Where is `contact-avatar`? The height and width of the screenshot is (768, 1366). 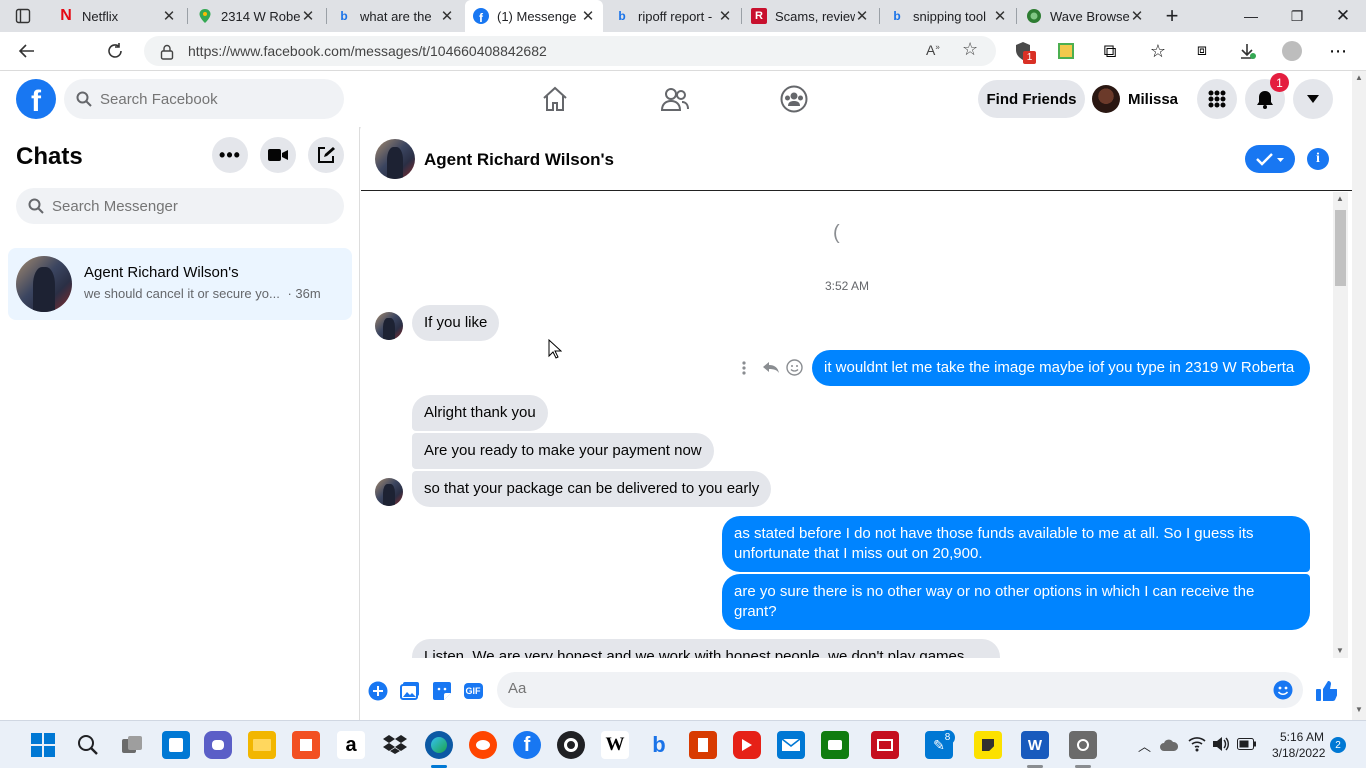
contact-avatar is located at coordinates (395, 159).